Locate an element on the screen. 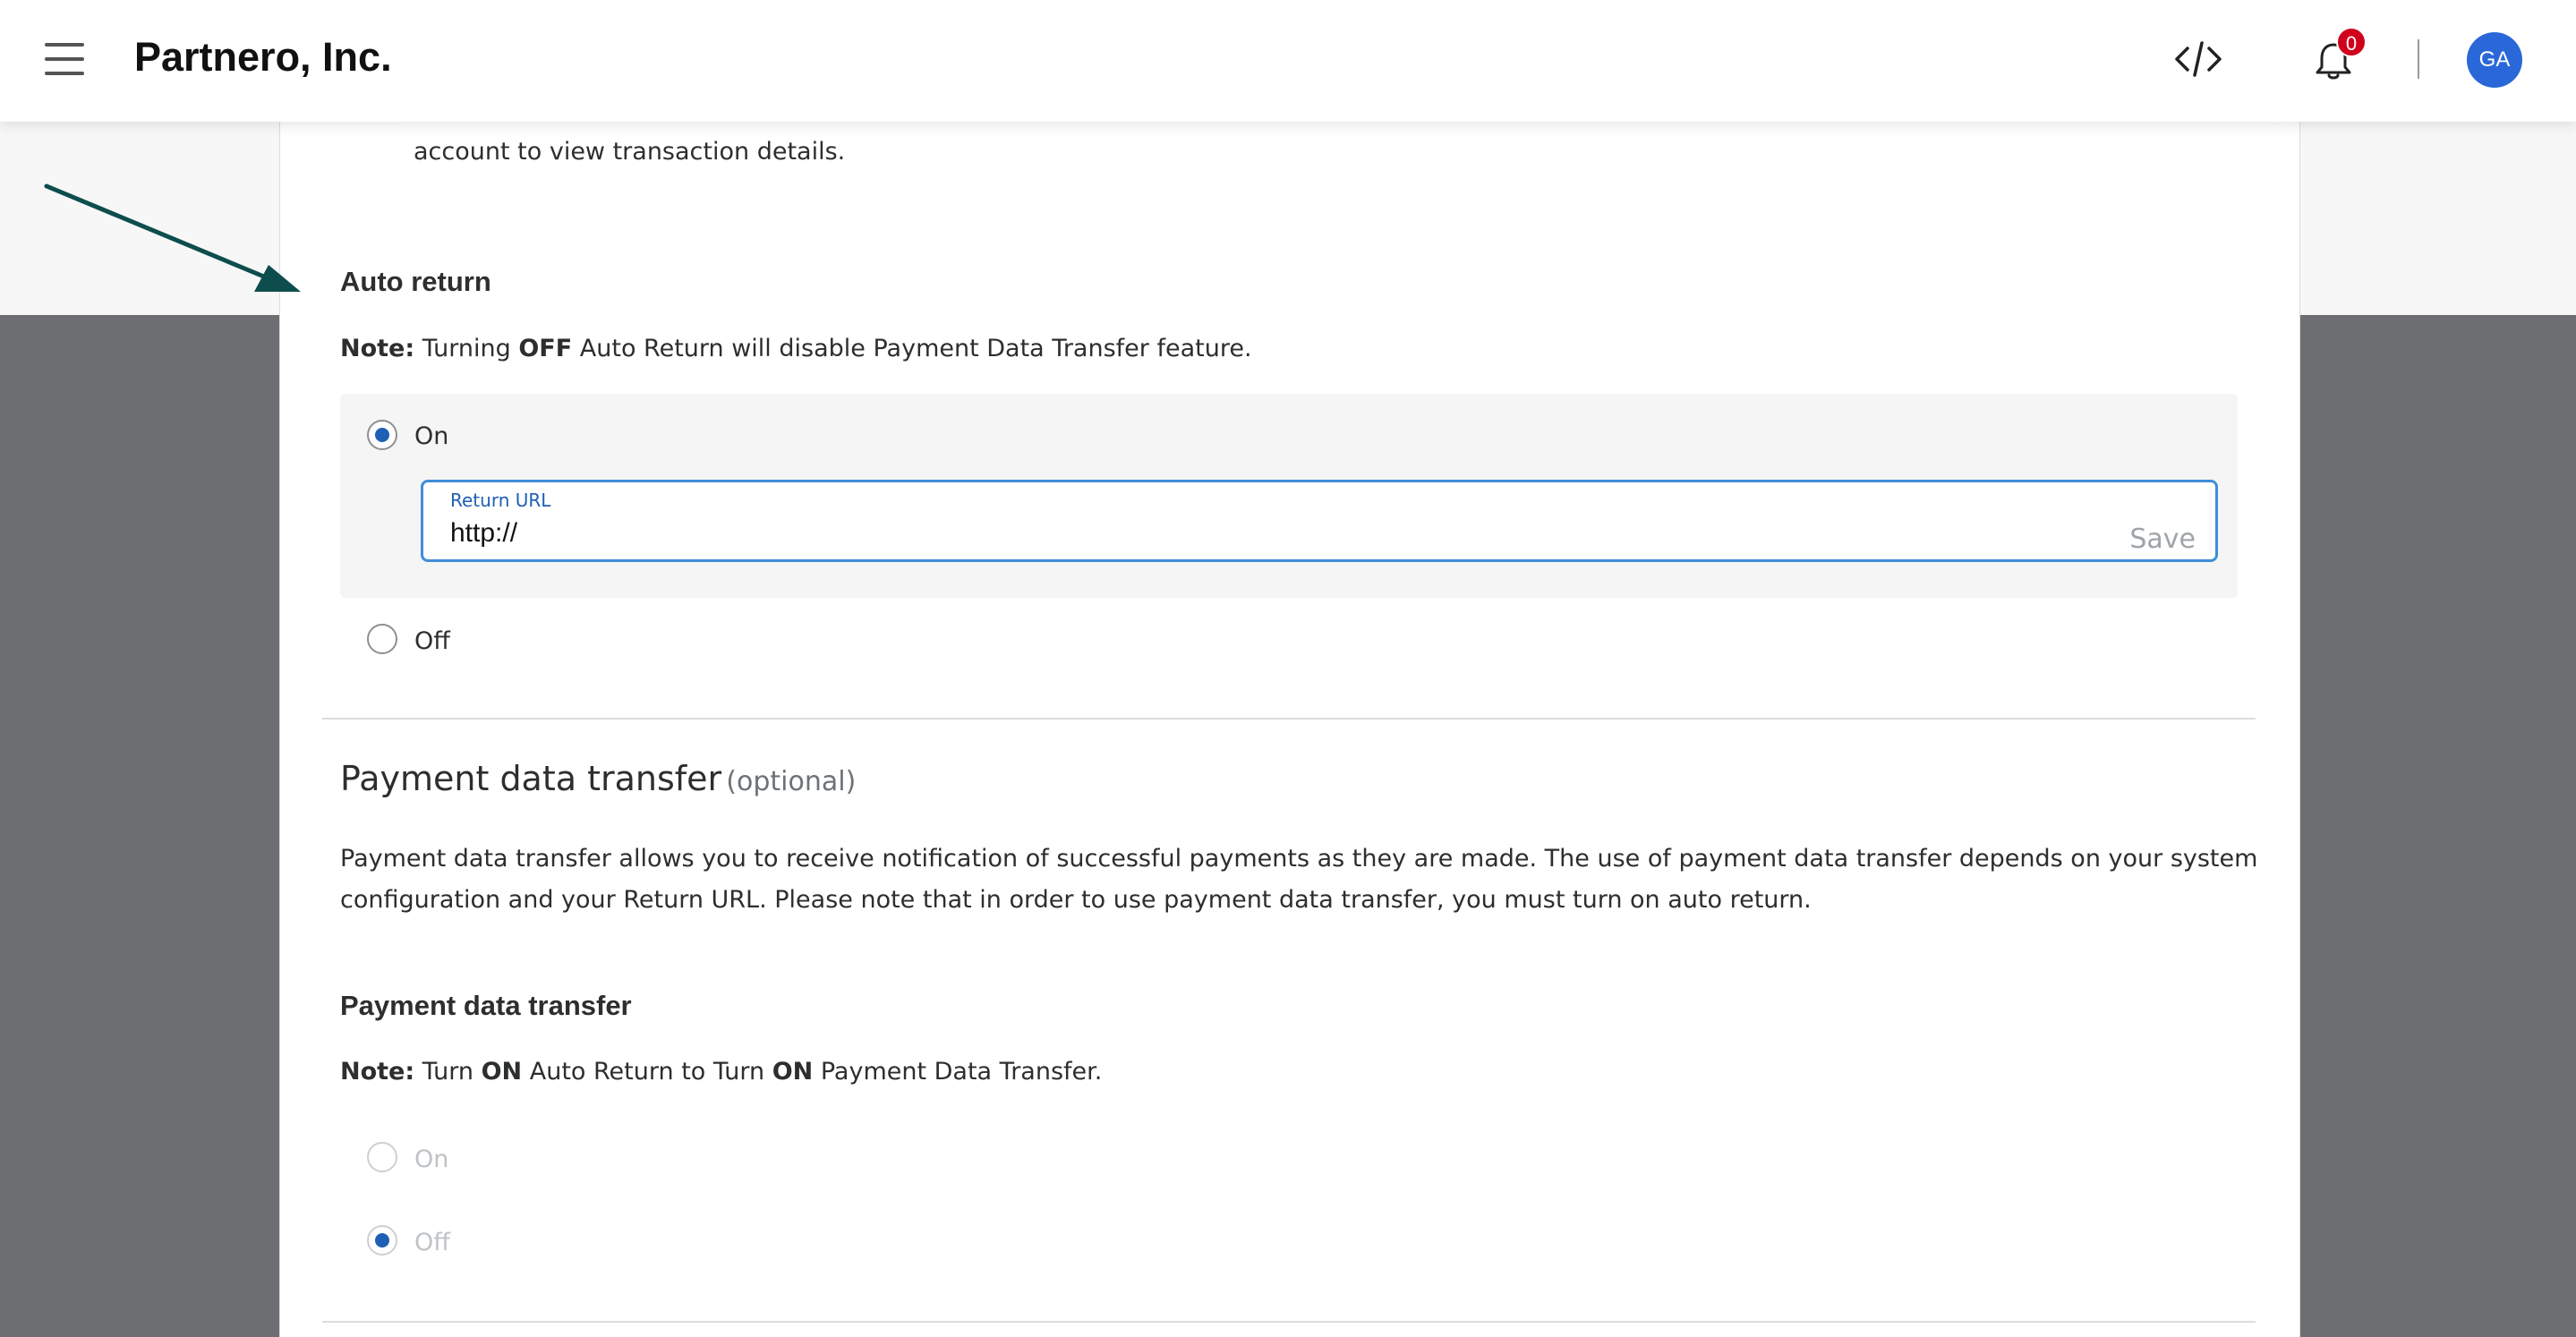 This screenshot has height=1337, width=2576. save-button: Save is located at coordinates (2162, 540).